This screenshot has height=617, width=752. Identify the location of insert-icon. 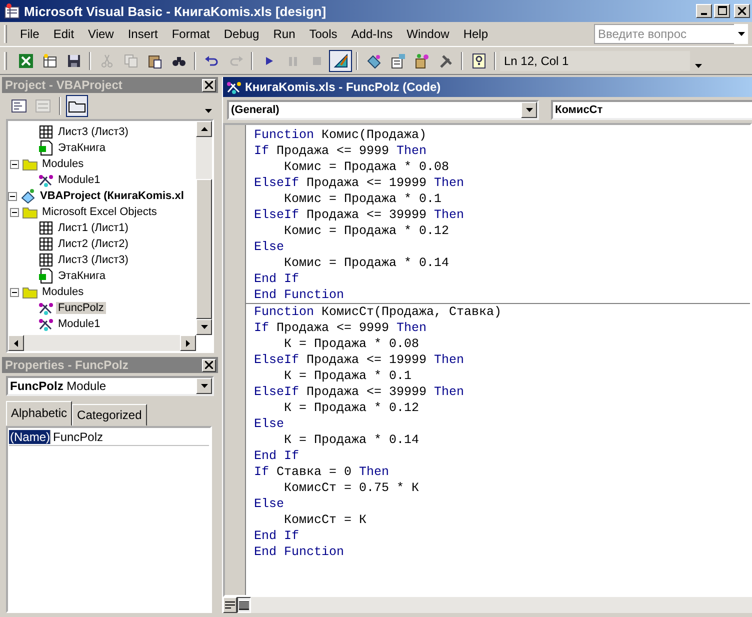
(50, 60).